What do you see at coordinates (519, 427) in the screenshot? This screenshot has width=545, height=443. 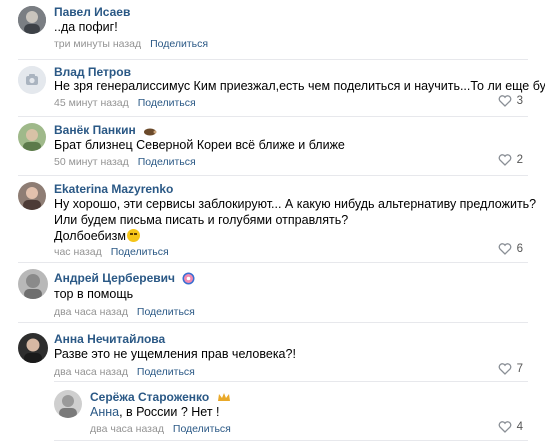 I see `like-count: 4` at bounding box center [519, 427].